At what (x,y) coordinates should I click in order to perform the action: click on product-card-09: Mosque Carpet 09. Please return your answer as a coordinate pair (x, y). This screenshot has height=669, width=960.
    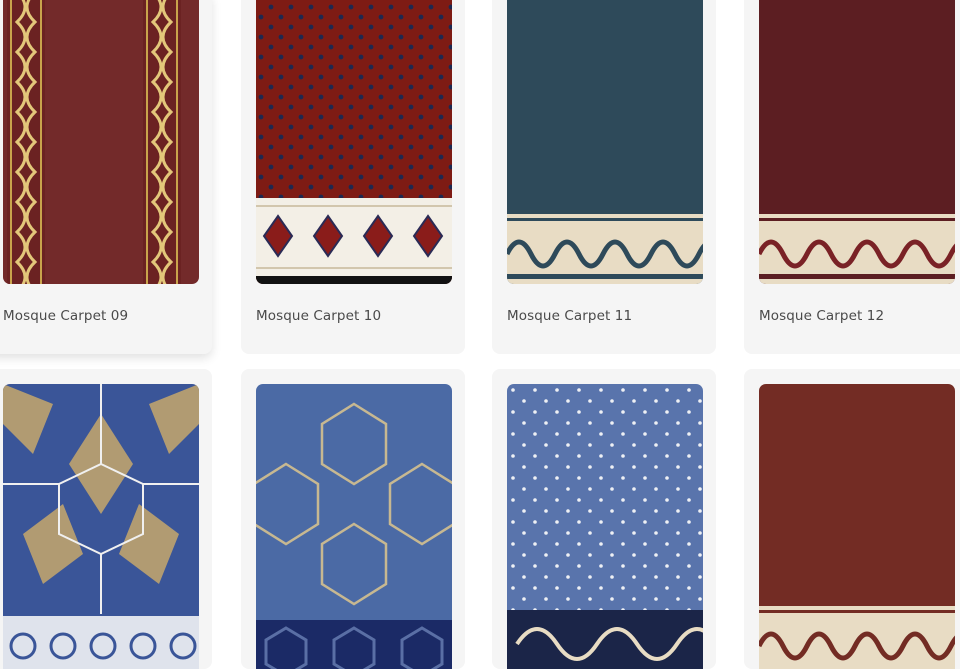
    Looking at the image, I should click on (106, 177).